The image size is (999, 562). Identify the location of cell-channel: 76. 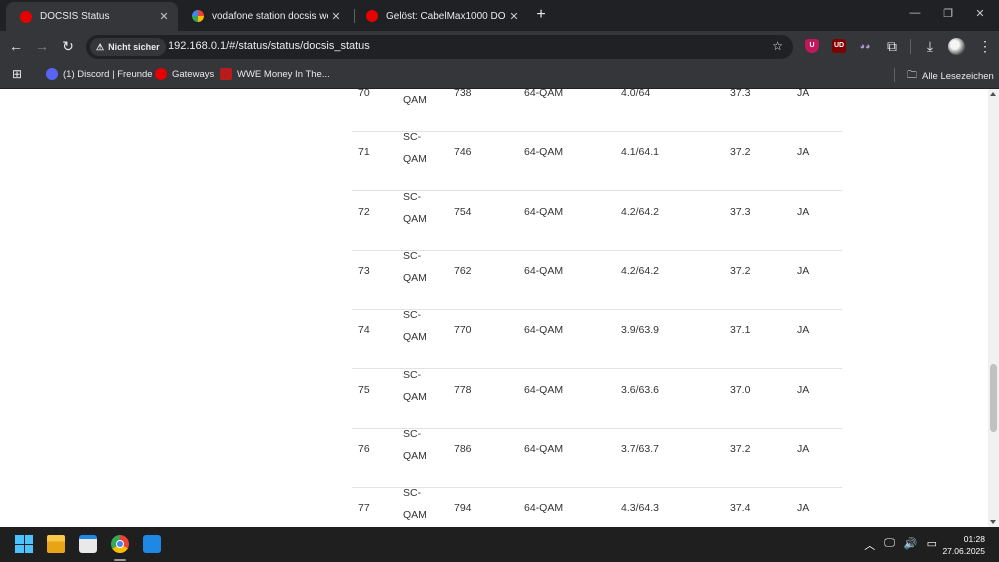
(364, 448).